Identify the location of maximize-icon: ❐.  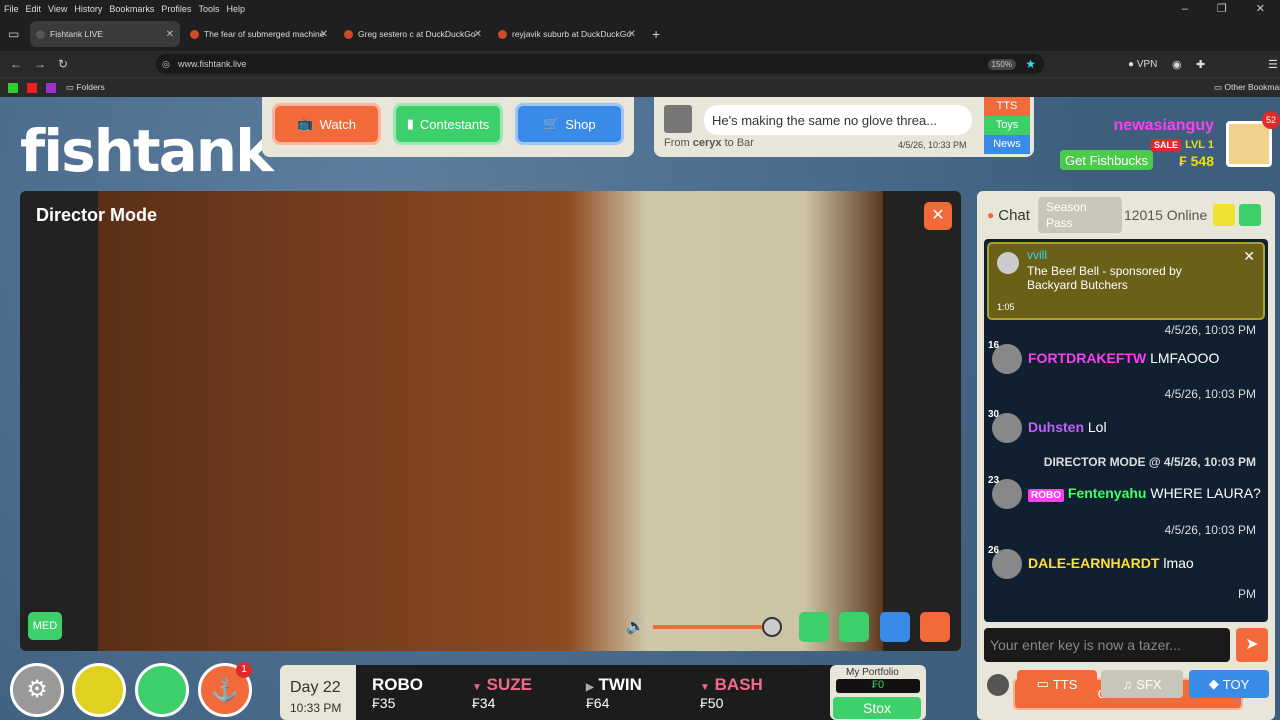
(1222, 8).